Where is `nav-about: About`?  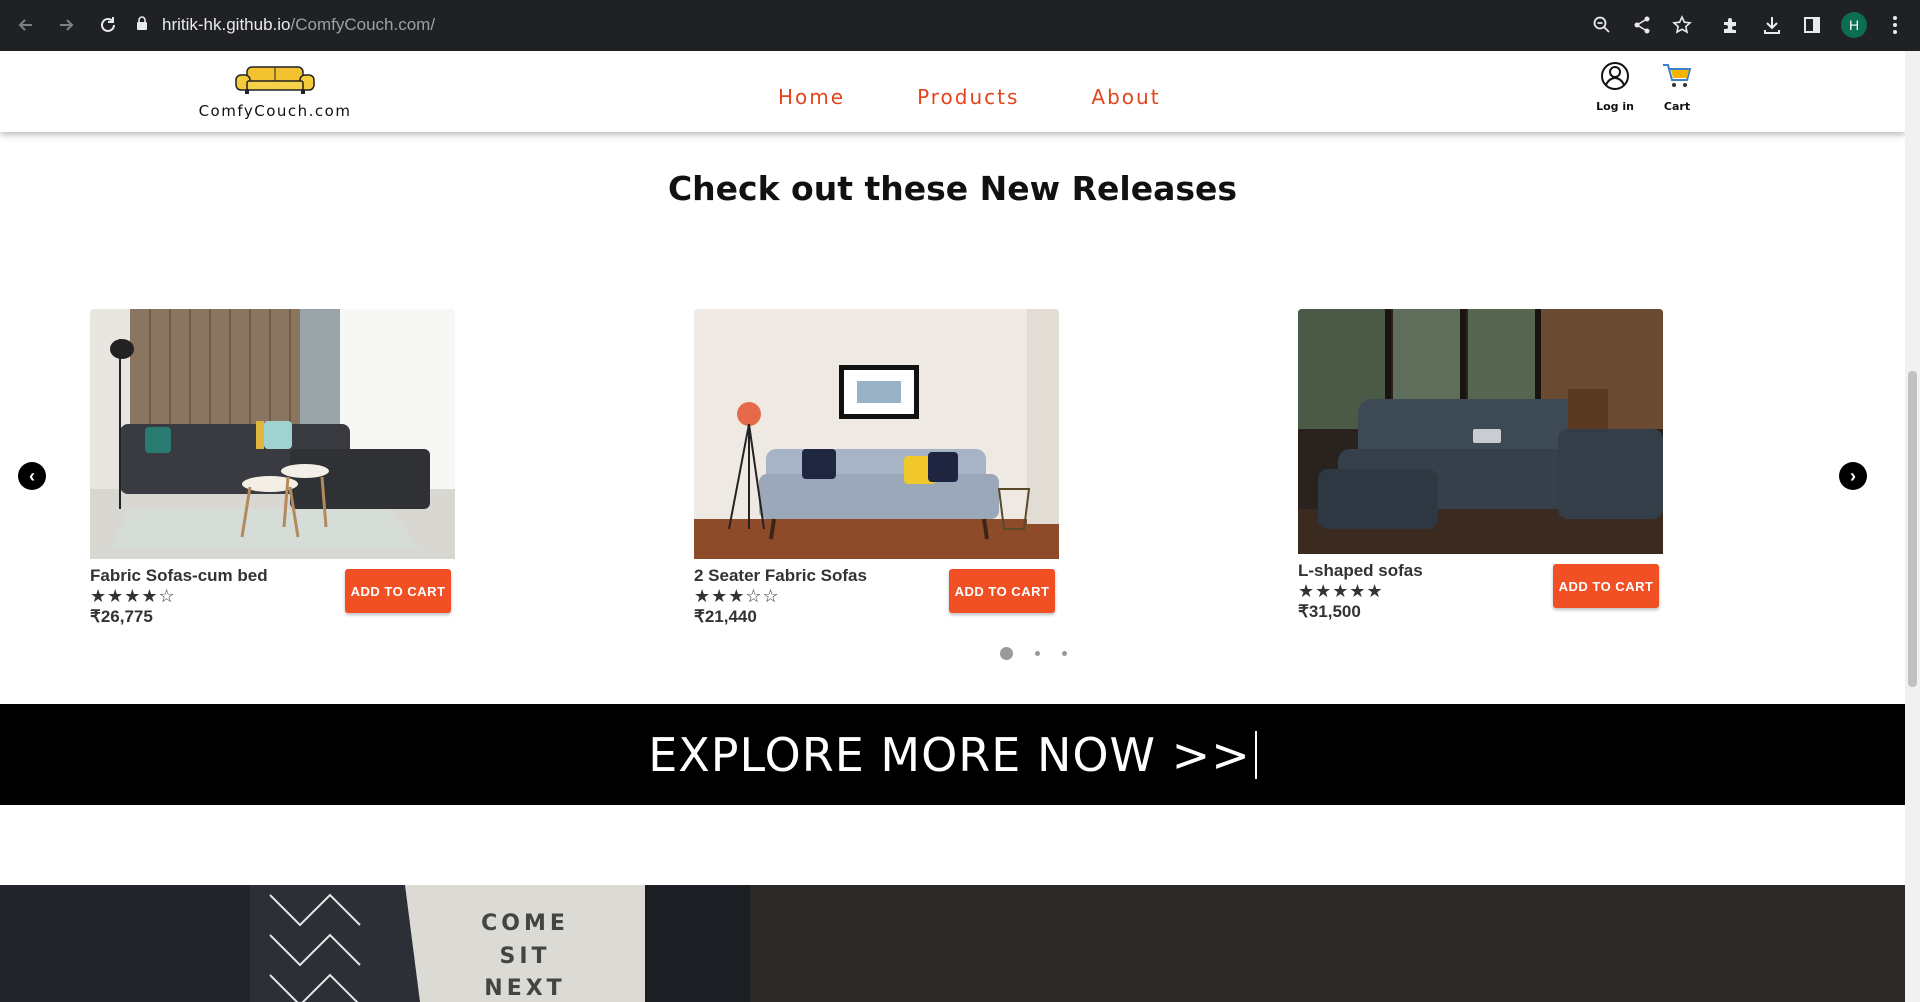 nav-about: About is located at coordinates (1125, 97).